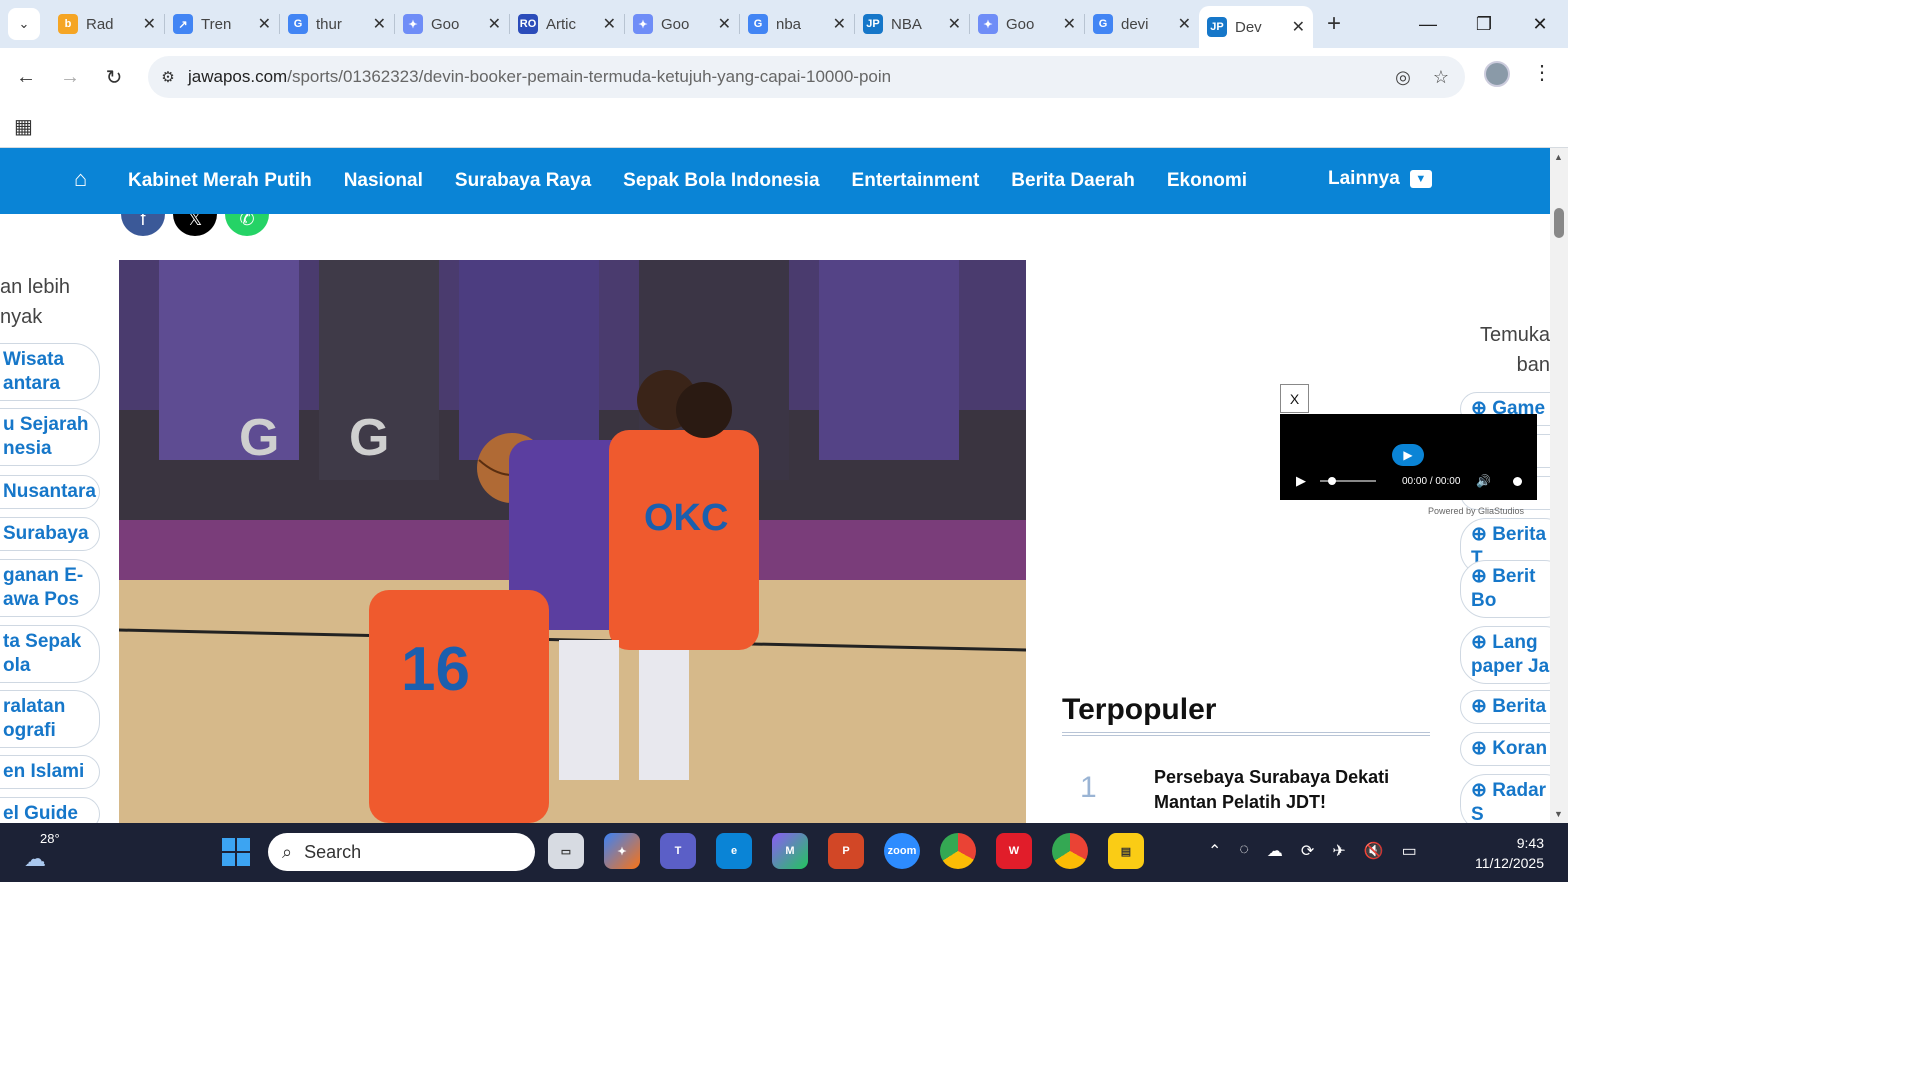 The image size is (1920, 1080). Describe the element at coordinates (42, 851) in the screenshot. I see `weather-widget: 28° ☁` at that location.